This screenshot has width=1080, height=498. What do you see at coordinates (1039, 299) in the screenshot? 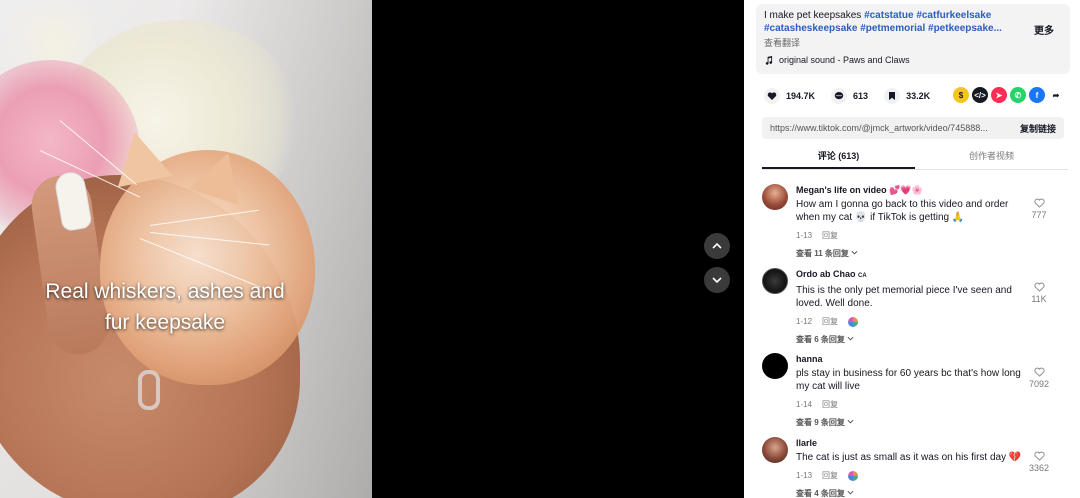
I see `comment-like-count: 11K` at bounding box center [1039, 299].